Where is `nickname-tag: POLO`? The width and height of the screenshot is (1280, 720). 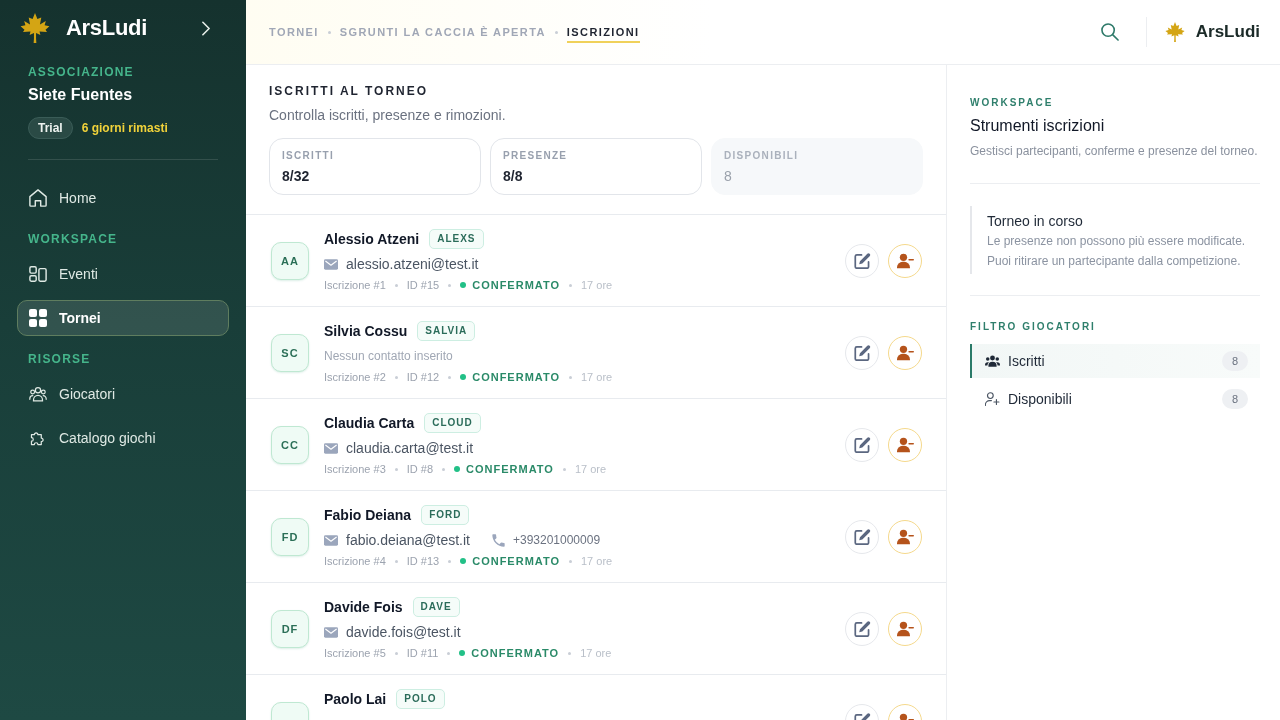
nickname-tag: POLO is located at coordinates (420, 699).